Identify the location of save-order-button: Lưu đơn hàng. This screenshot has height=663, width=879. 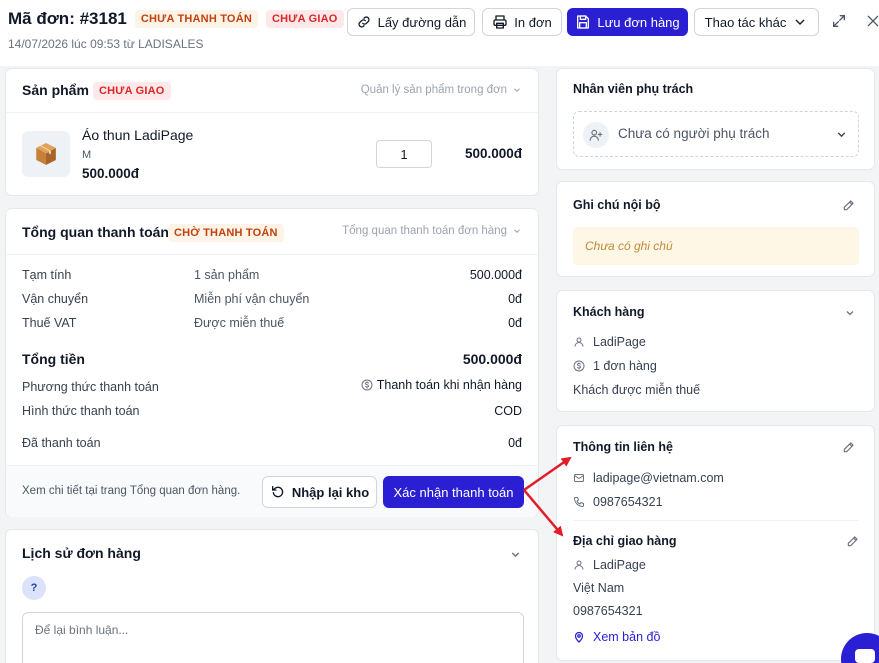
(627, 22).